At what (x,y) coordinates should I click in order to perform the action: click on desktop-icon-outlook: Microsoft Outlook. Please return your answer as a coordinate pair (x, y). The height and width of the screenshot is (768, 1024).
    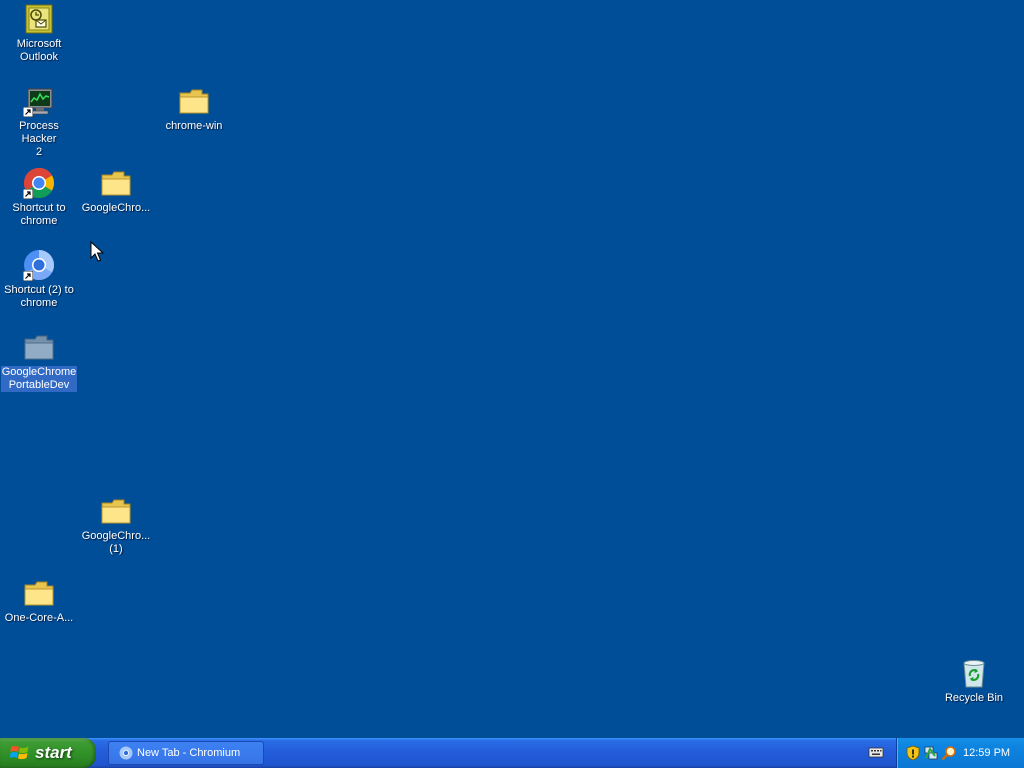
    Looking at the image, I should click on (39, 33).